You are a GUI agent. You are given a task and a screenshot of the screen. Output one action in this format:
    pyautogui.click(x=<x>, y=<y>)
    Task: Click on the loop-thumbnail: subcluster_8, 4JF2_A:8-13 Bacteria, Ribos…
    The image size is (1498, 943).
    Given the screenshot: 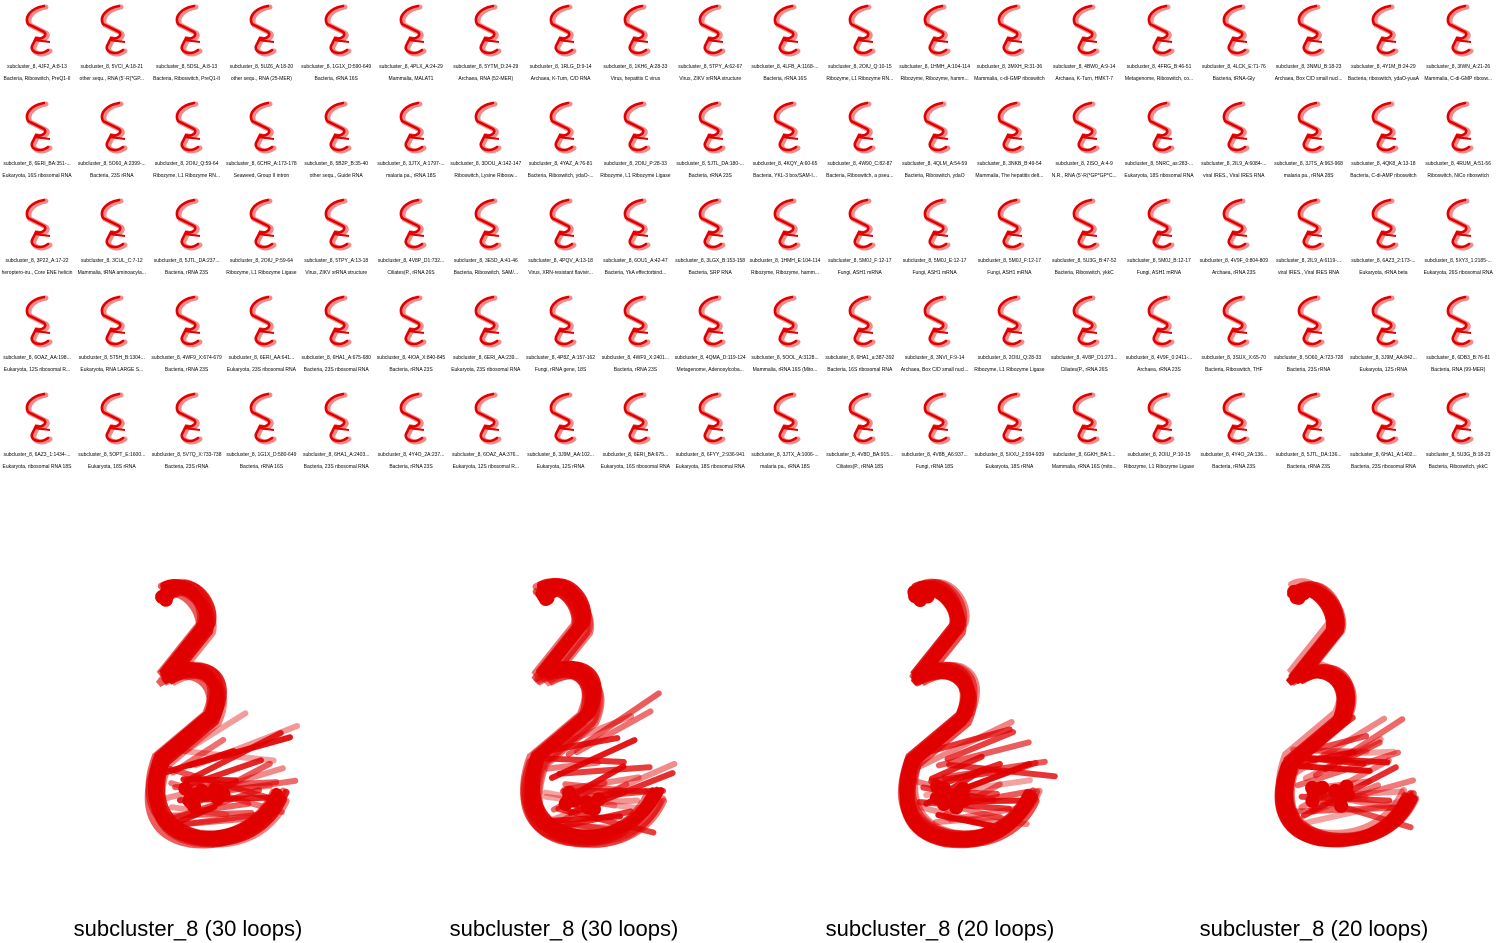 What is the action you would take?
    pyautogui.click(x=36, y=46)
    